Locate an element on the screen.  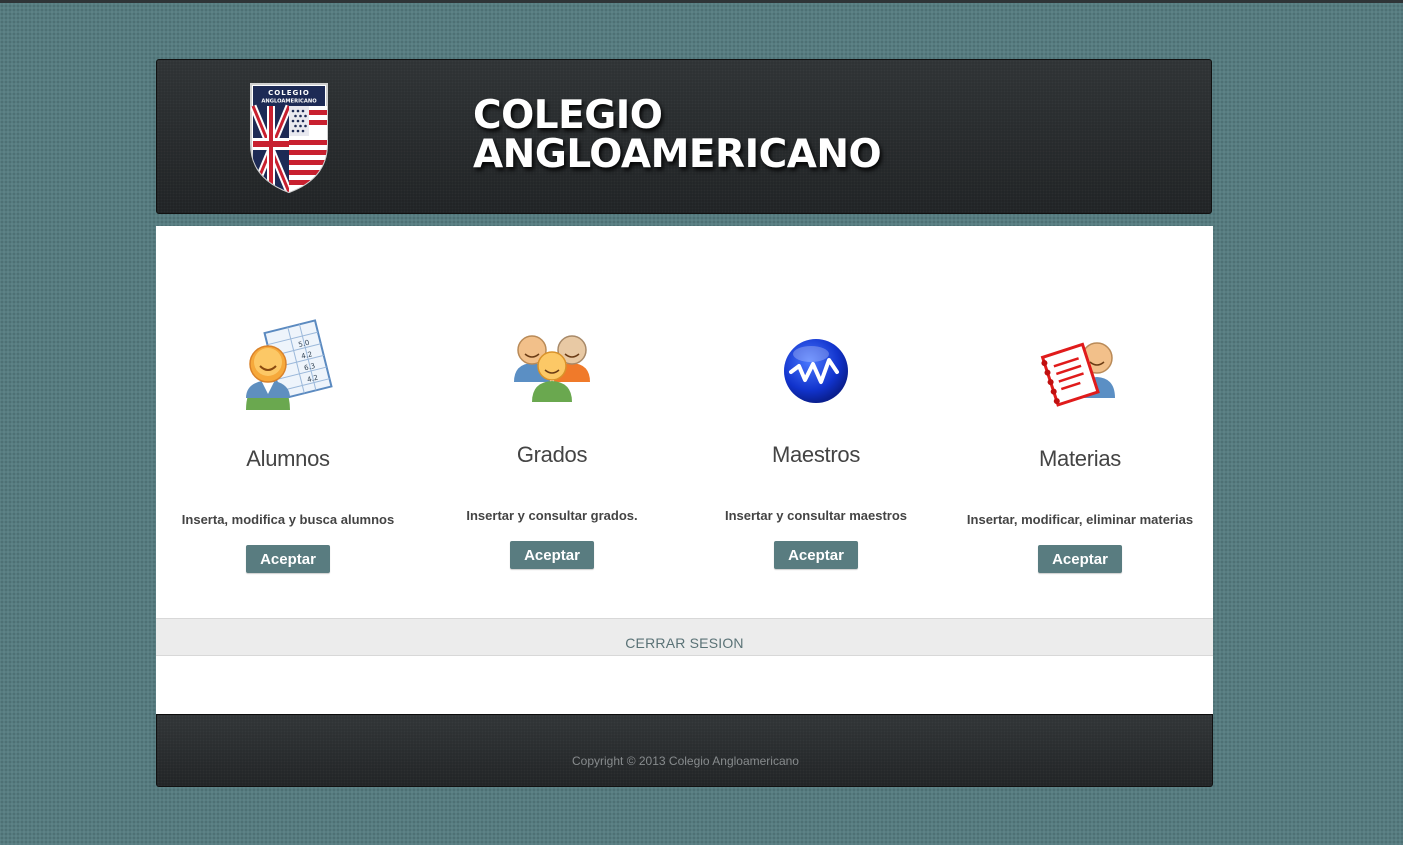
card-description-materias: Insertar, modificar, eliminar materias is located at coordinates (1080, 519).